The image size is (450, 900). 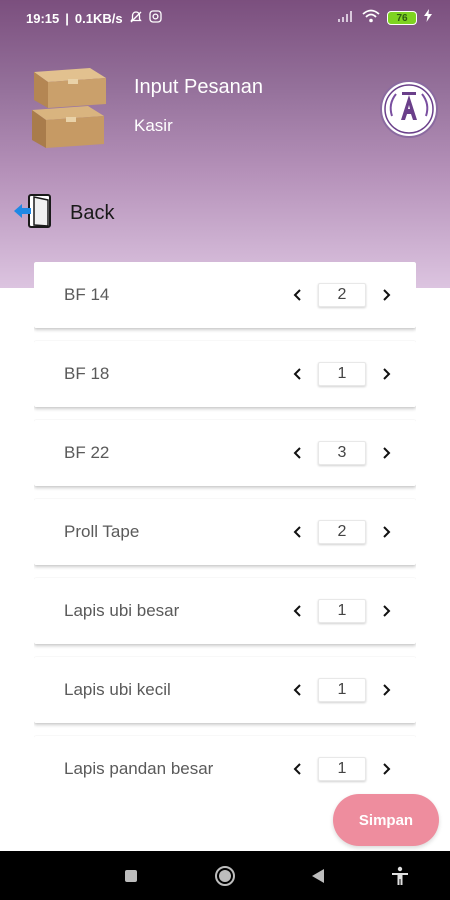 What do you see at coordinates (33, 213) in the screenshot?
I see `exit-door-icon` at bounding box center [33, 213].